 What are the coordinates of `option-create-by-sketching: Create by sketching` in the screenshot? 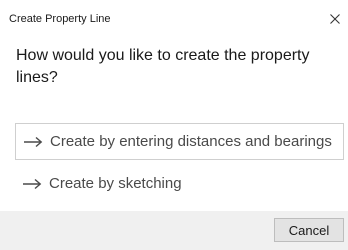 It's located at (179, 183).